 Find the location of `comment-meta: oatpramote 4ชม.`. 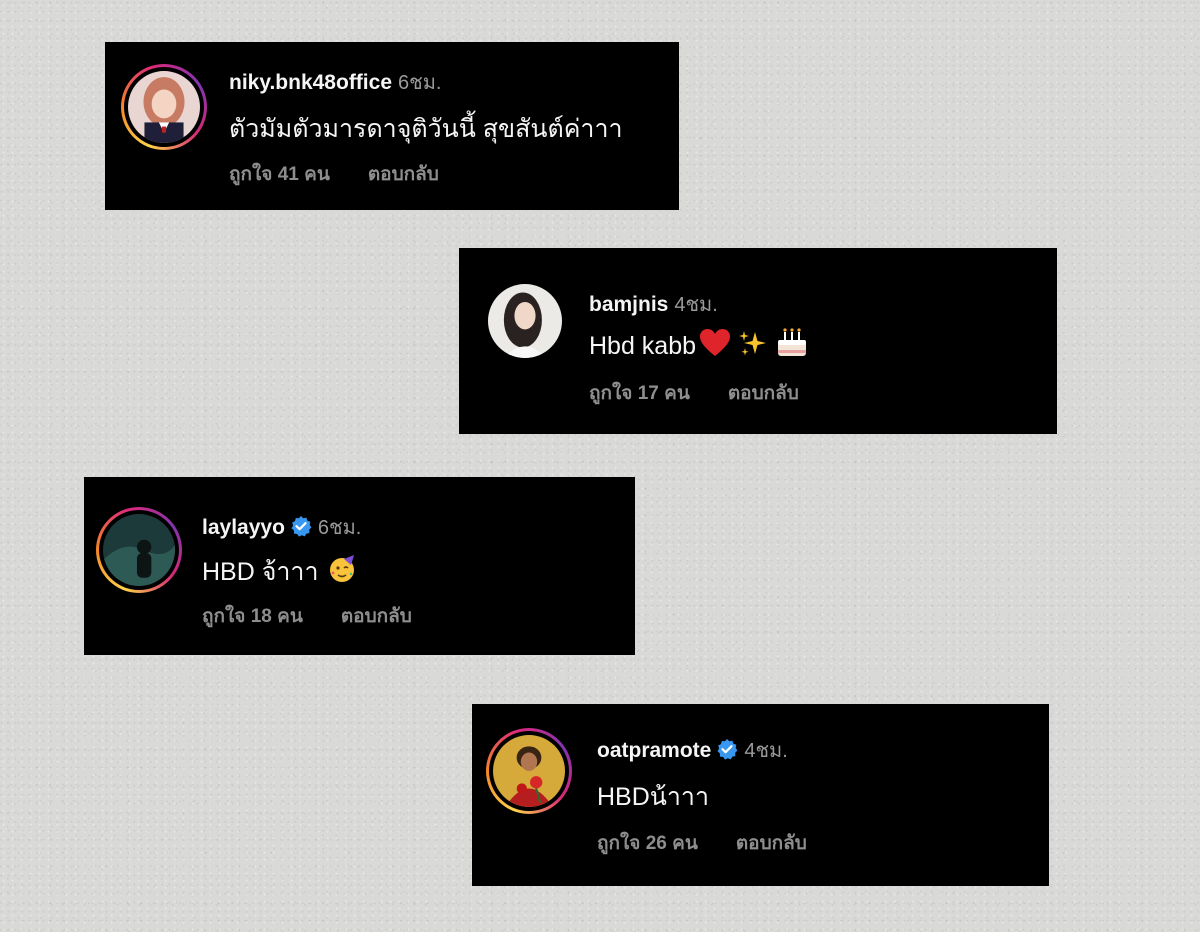

comment-meta: oatpramote 4ชม. is located at coordinates (692, 750).